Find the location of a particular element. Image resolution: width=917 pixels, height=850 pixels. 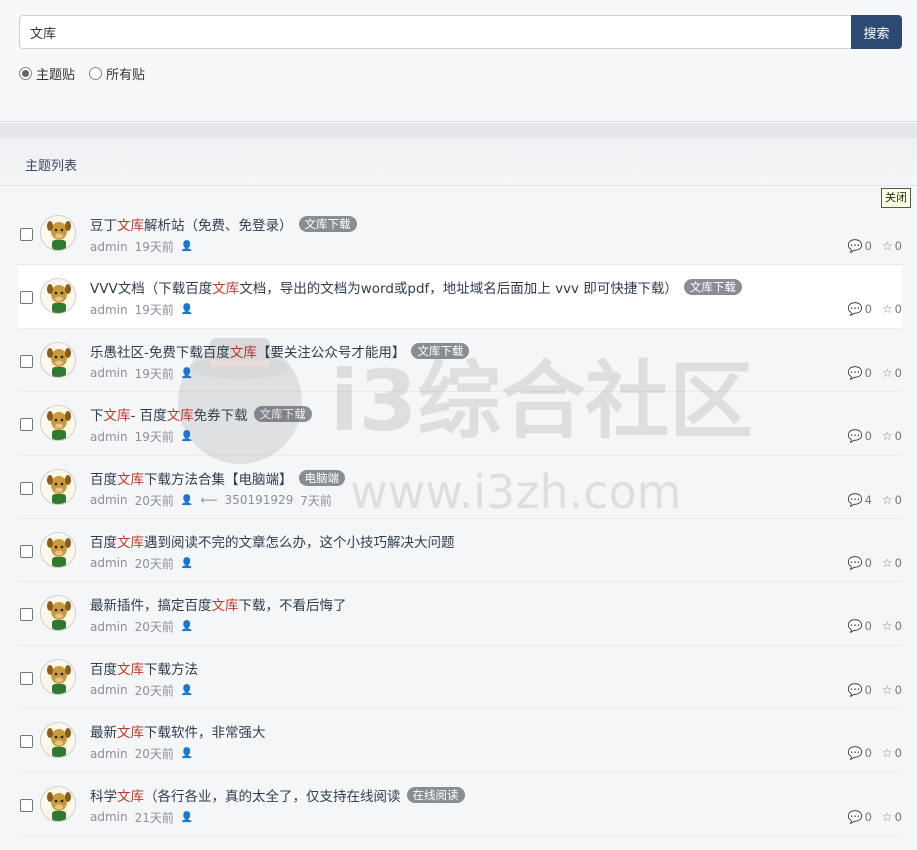

thread-title: 下文库 - 百度 文库 免券下载 文库下载 is located at coordinates (201, 414).